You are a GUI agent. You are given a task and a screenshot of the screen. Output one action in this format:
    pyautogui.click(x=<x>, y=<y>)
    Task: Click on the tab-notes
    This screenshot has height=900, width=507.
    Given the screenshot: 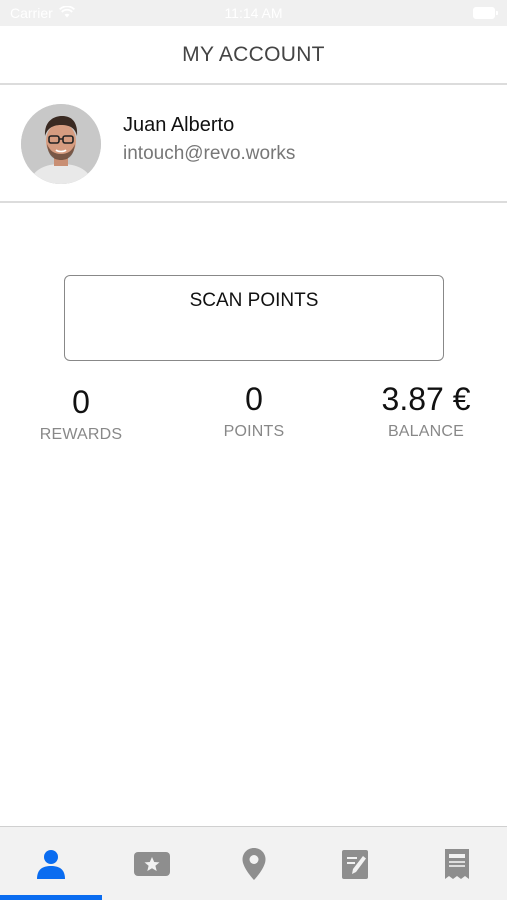 What is the action you would take?
    pyautogui.click(x=354, y=863)
    